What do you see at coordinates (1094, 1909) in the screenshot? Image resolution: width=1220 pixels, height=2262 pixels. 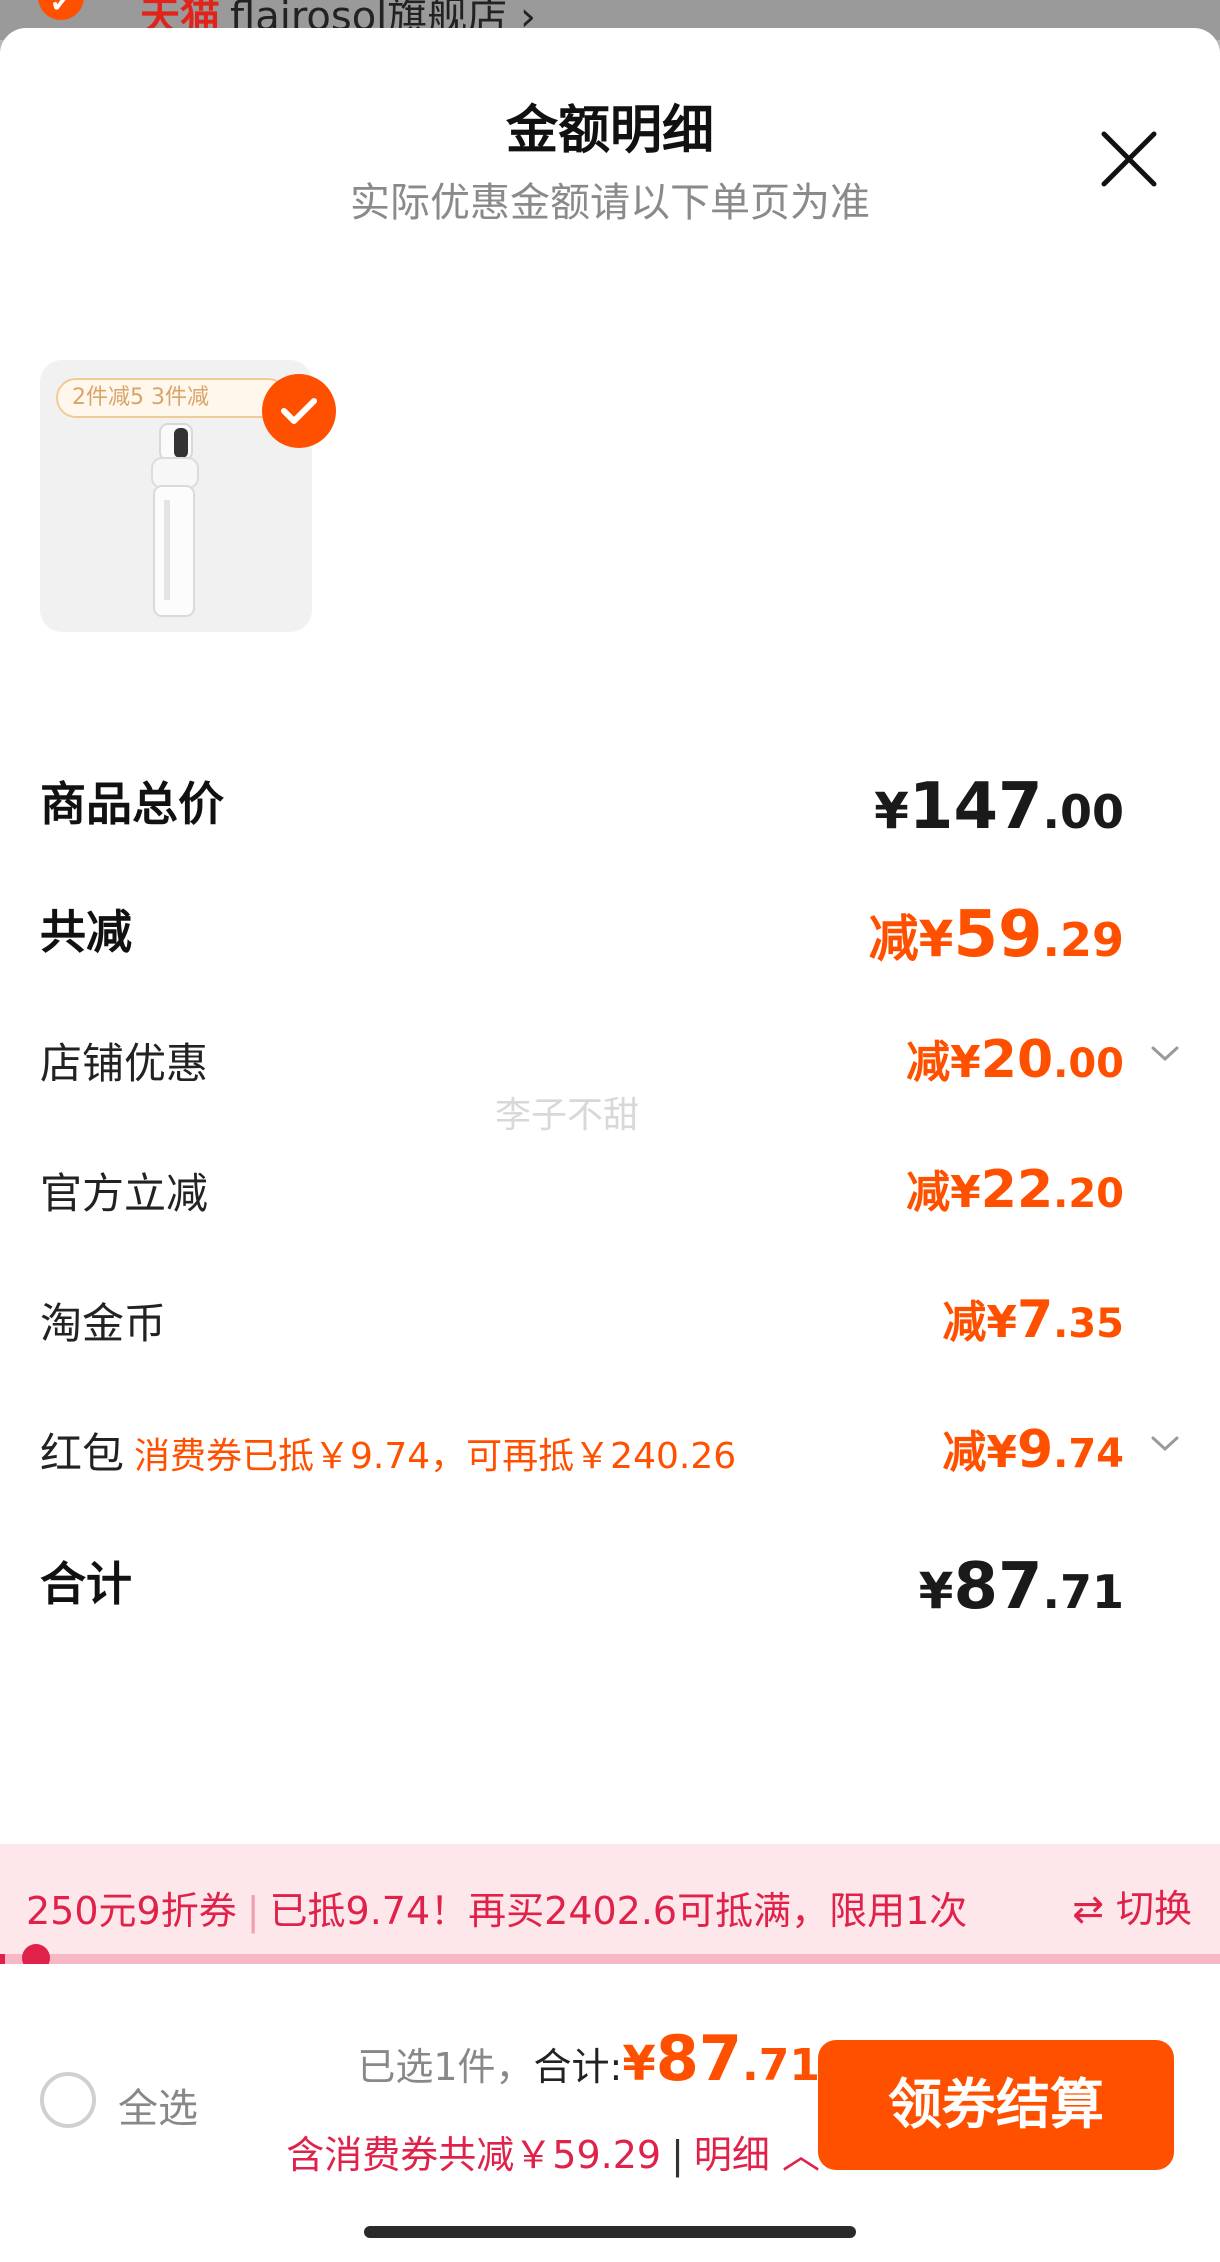 I see `switch-icon: ⇄` at bounding box center [1094, 1909].